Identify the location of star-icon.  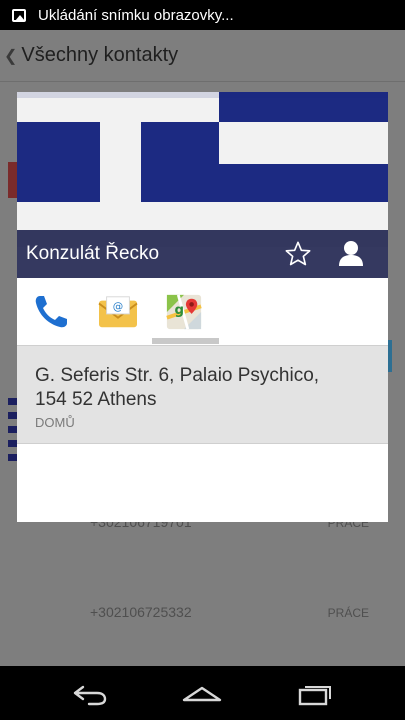
(298, 254).